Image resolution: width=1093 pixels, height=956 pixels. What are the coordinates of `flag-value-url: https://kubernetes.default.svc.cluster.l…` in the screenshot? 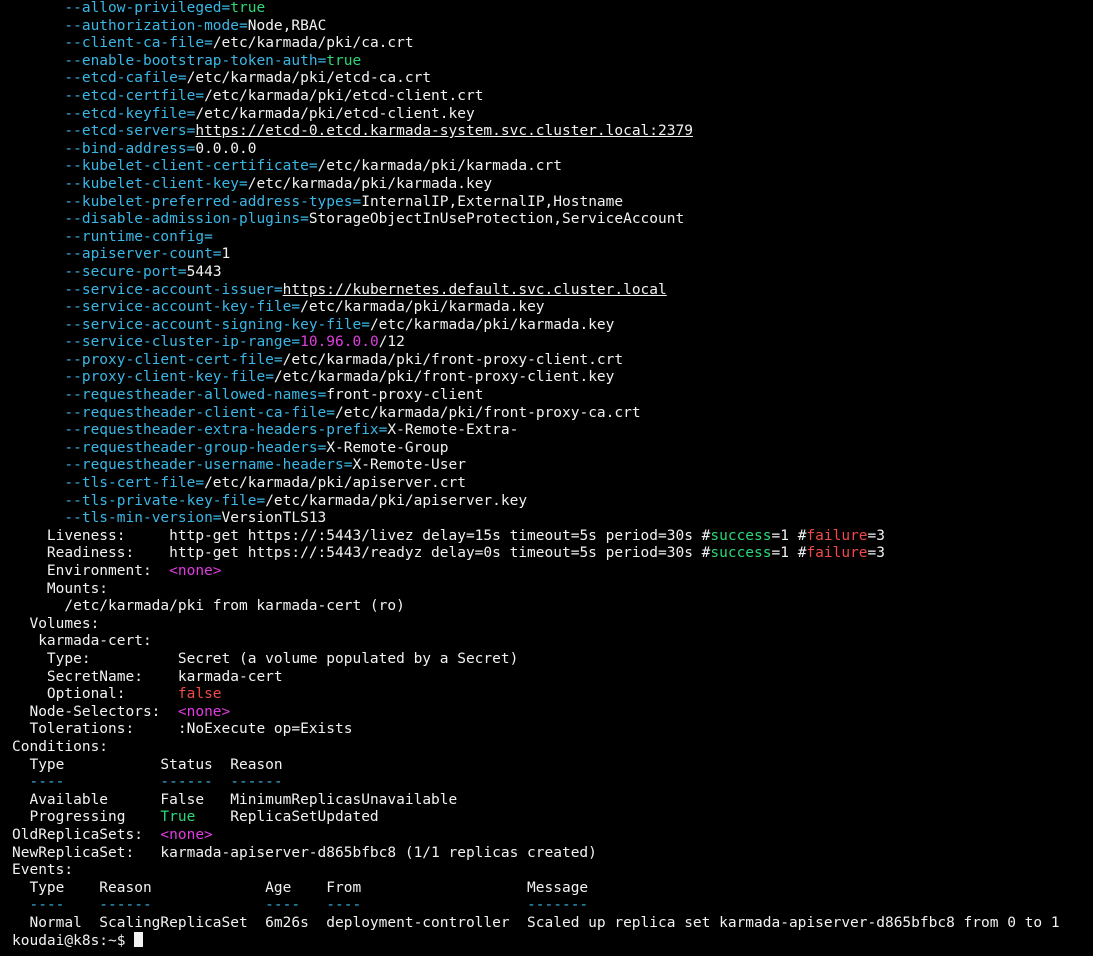 It's located at (475, 290).